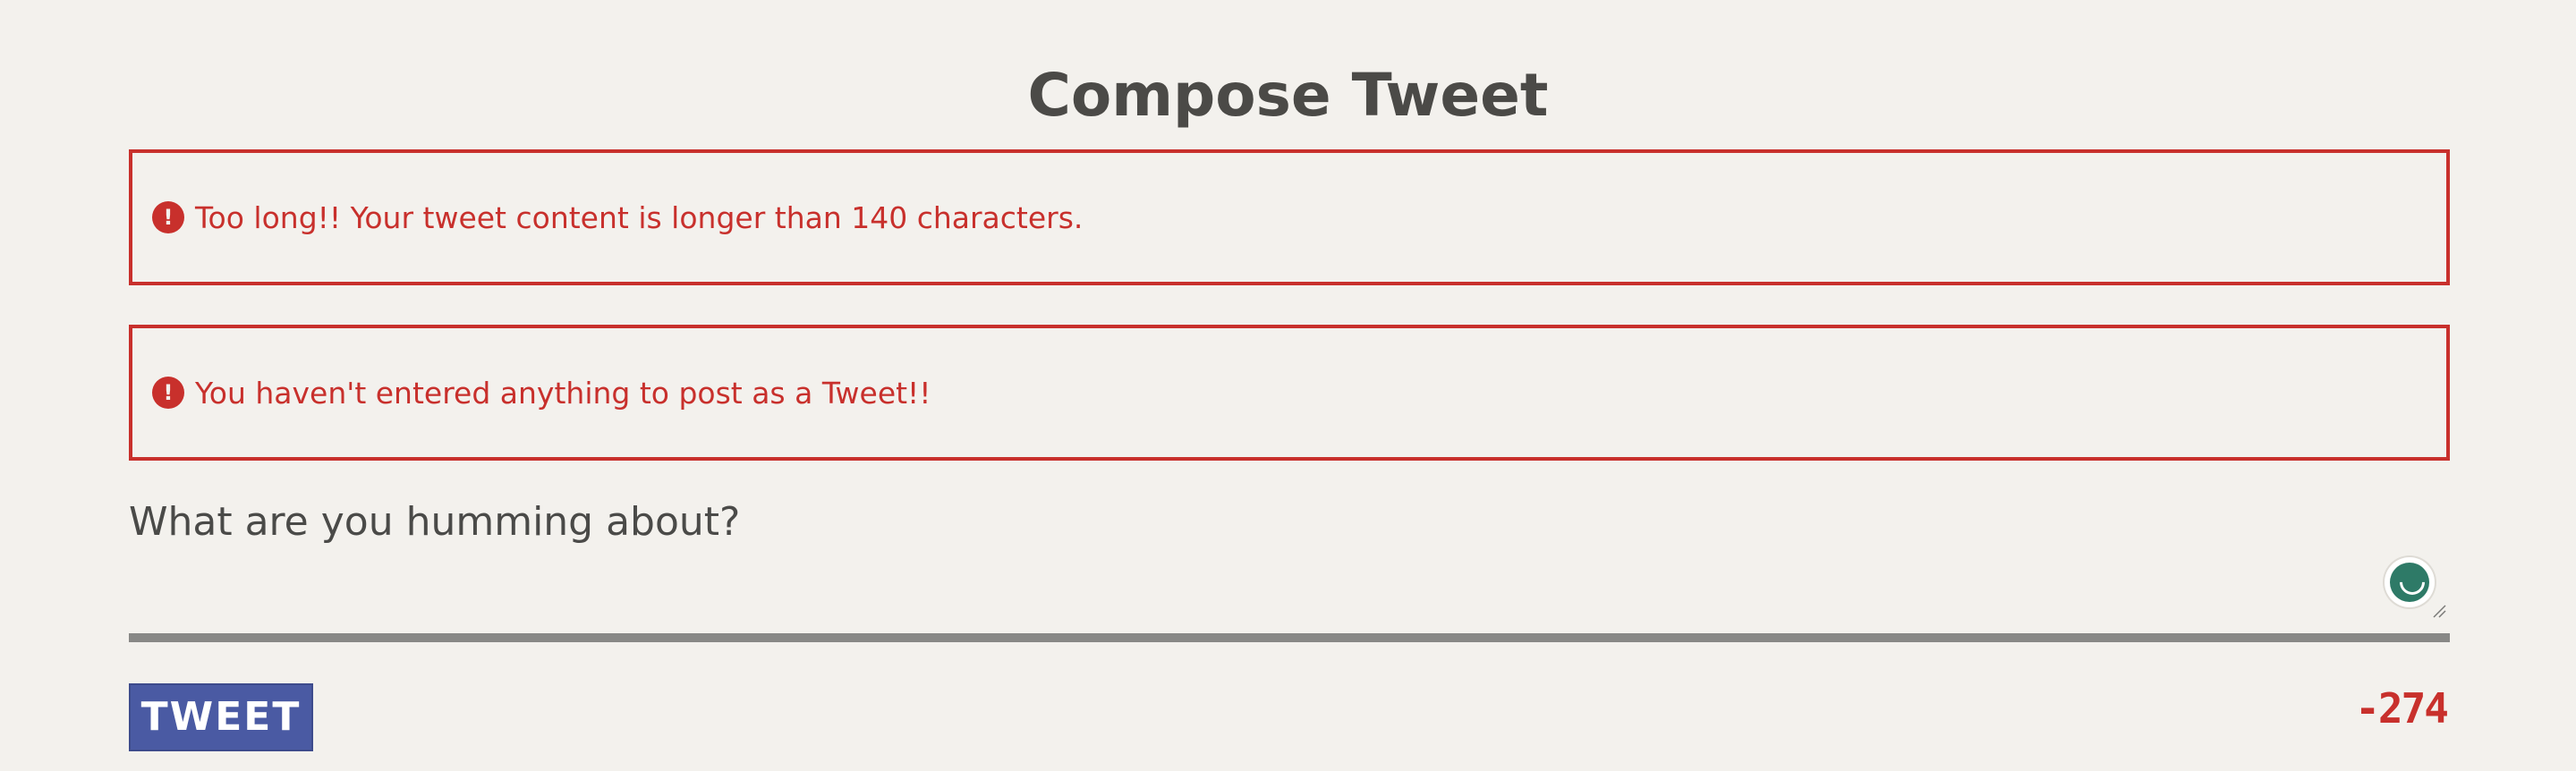  I want to click on resize-grip-icon, so click(2439, 611).